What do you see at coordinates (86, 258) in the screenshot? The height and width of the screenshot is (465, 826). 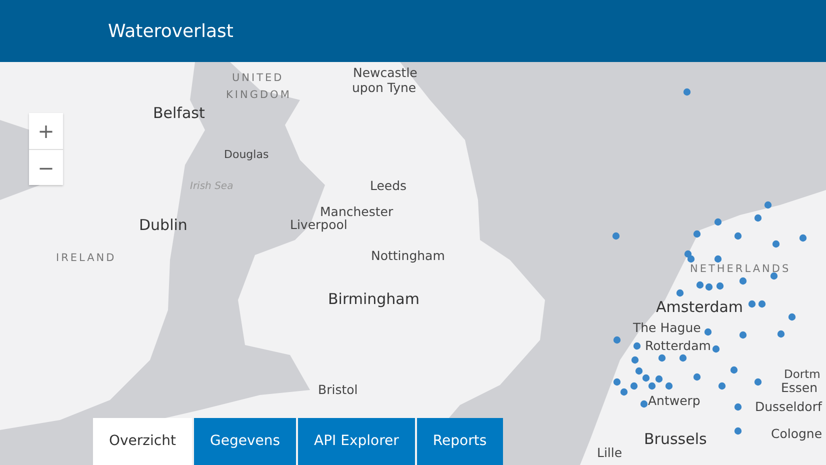 I see `country-label: IRELAND` at bounding box center [86, 258].